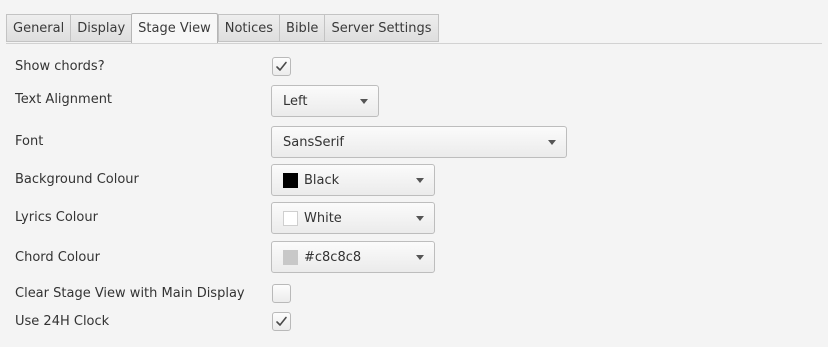 The image size is (828, 347). I want to click on chord-colour-label: Chord Colour, so click(57, 257).